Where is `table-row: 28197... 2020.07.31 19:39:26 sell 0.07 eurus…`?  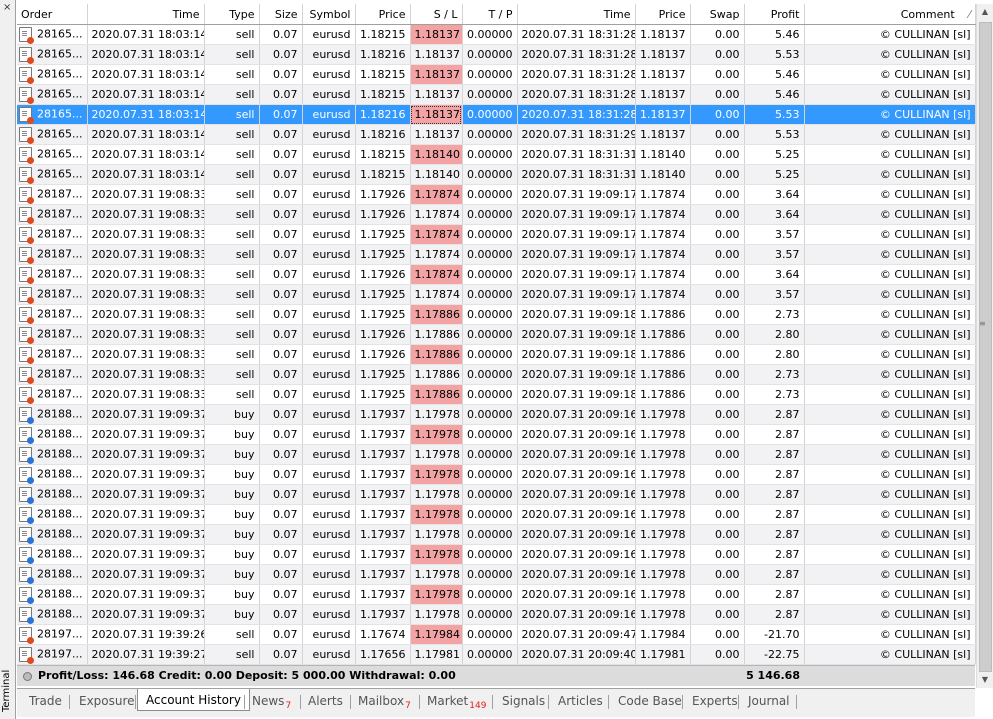
table-row: 28197... 2020.07.31 19:39:26 sell 0.07 eurus… is located at coordinates (496, 634).